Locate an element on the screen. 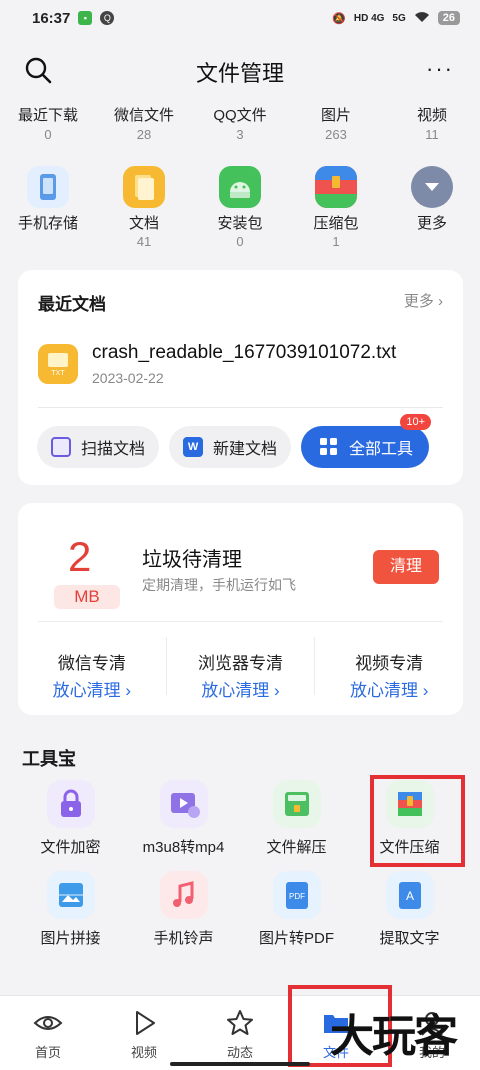 The image size is (480, 1070). junk-subtitle: 定期清理，手机运行如飞 is located at coordinates (219, 585).